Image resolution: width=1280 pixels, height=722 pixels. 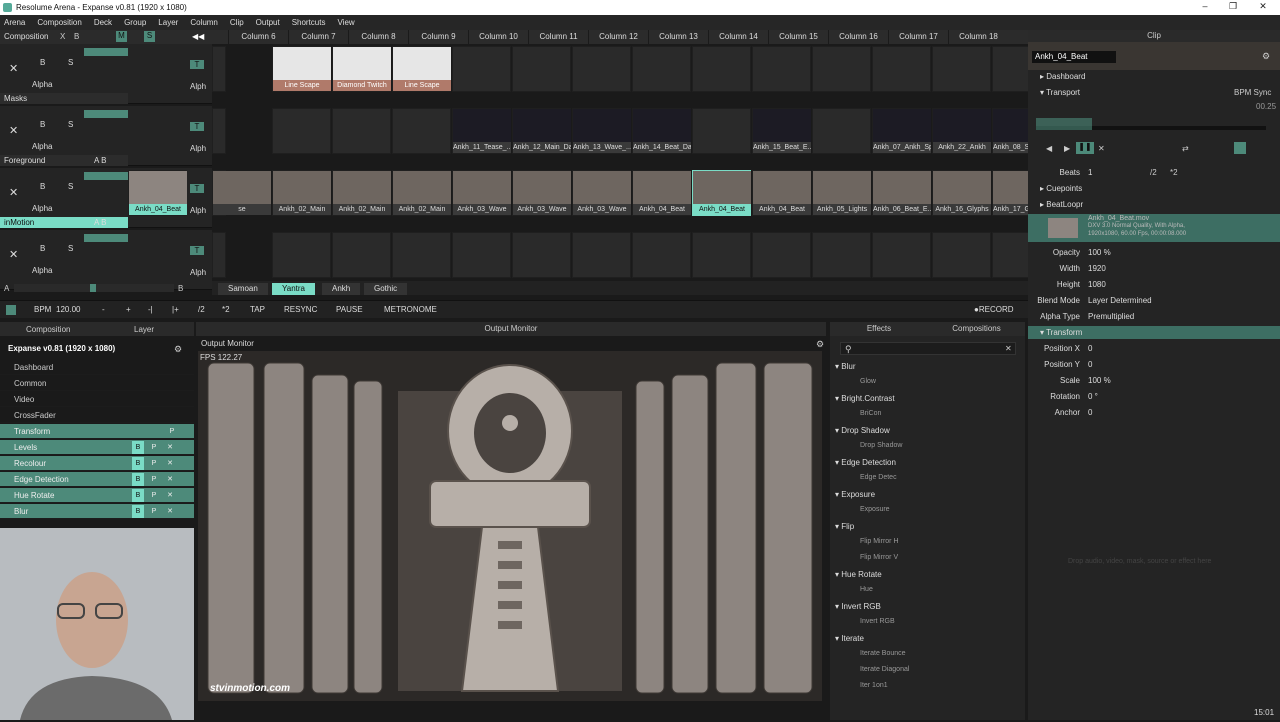 What do you see at coordinates (879, 541) in the screenshot?
I see `effect-item: Flip Mirror H` at bounding box center [879, 541].